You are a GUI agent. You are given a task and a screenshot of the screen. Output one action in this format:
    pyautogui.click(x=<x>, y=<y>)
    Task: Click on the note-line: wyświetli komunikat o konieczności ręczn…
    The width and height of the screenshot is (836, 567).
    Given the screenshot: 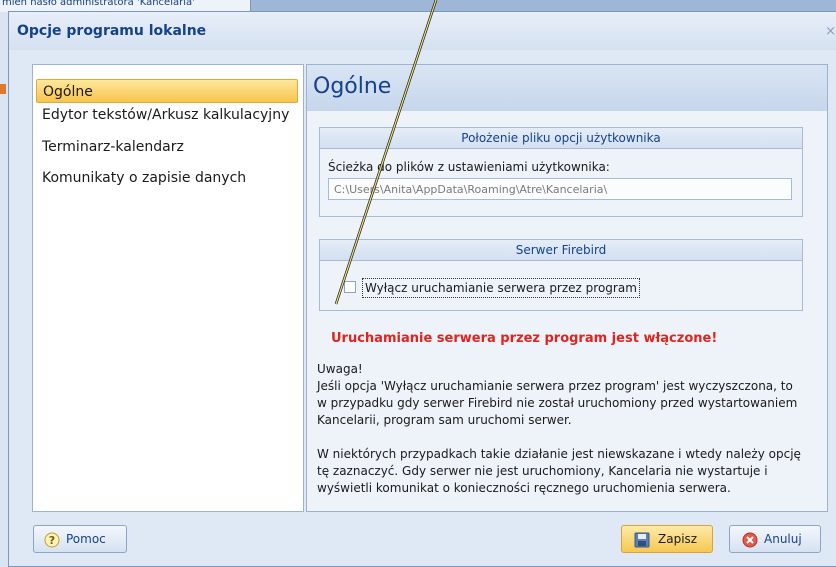 What is the action you would take?
    pyautogui.click(x=524, y=488)
    